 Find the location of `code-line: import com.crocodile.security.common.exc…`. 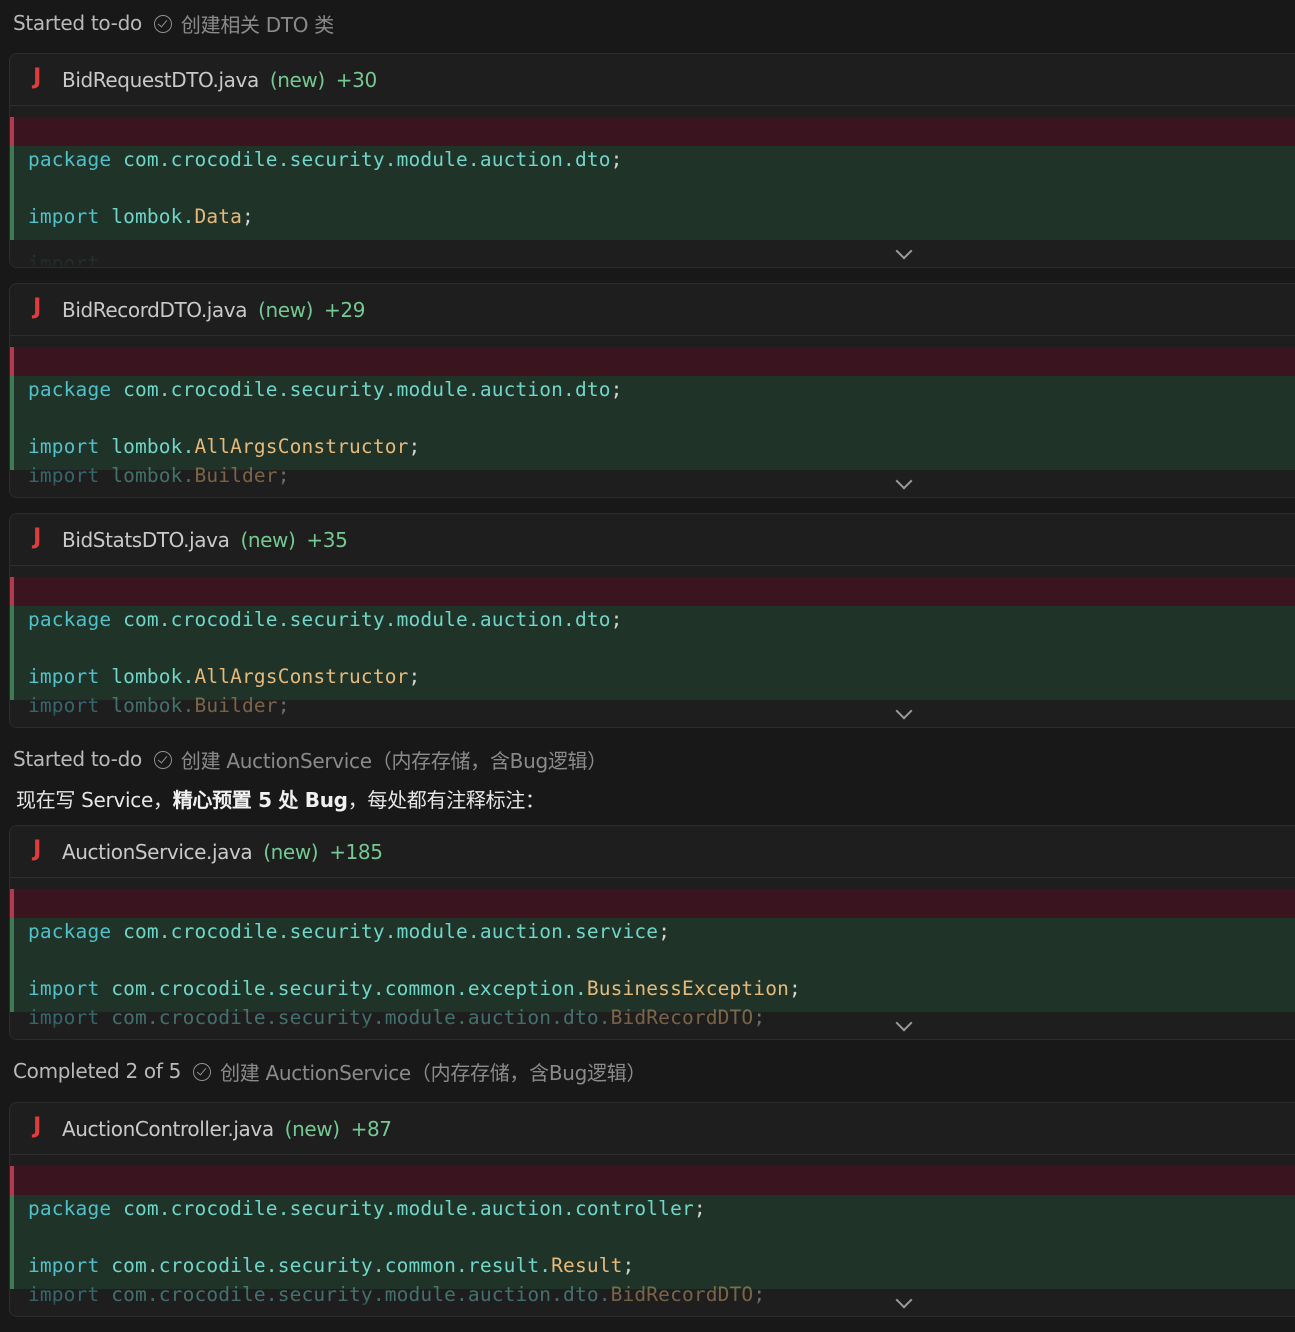

code-line: import com.crocodile.security.common.exc… is located at coordinates (414, 988).